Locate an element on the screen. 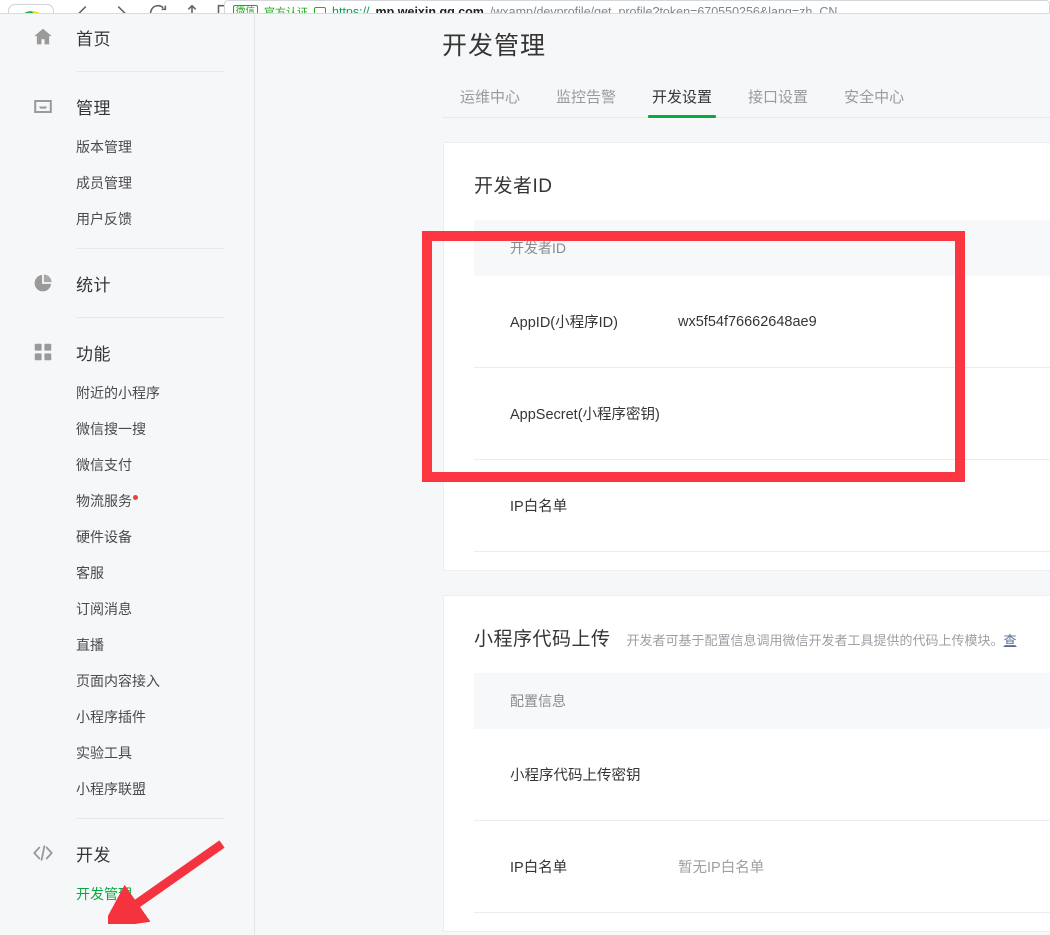  sidebar-subitem-label: 版本管理 is located at coordinates (104, 147).